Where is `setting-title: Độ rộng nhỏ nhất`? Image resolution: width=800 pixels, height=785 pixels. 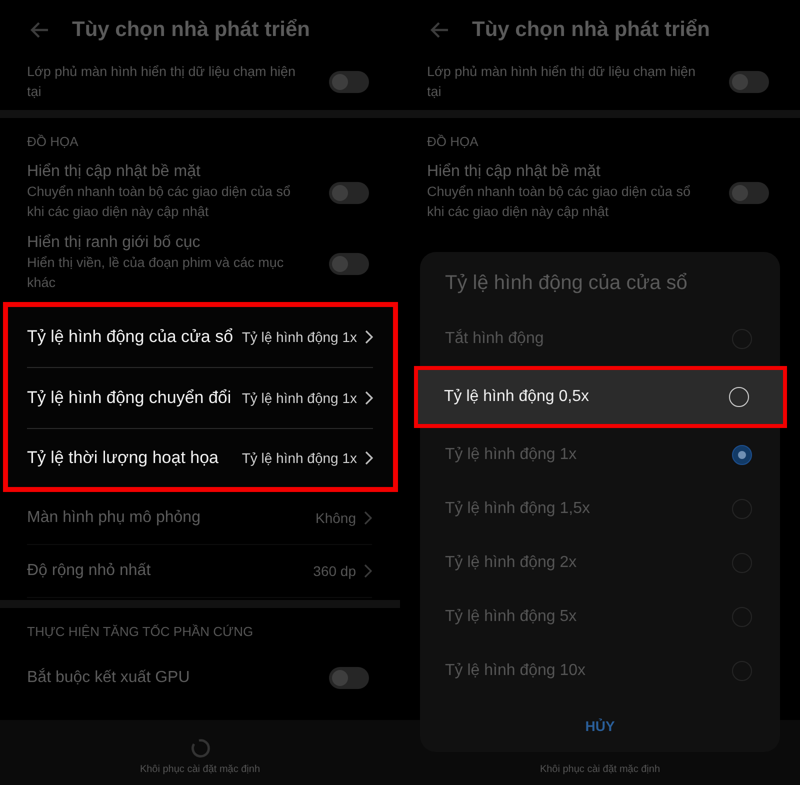
setting-title: Độ rộng nhỏ nhất is located at coordinates (89, 571).